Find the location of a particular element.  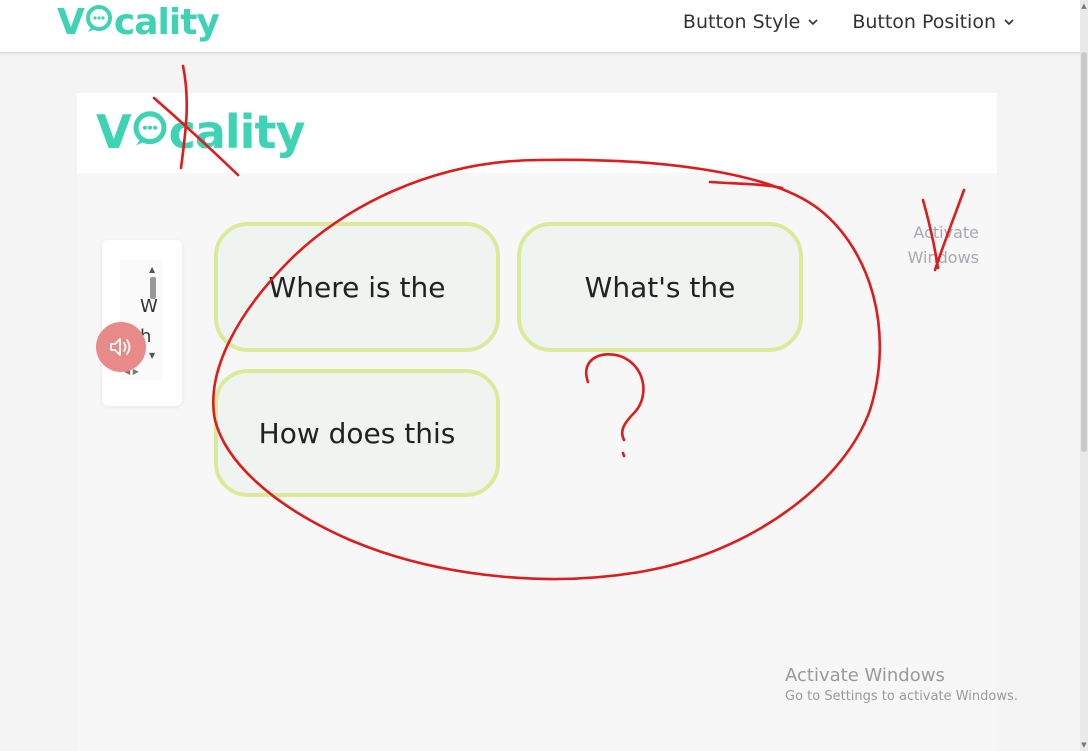

widget-scroll-thumb is located at coordinates (153, 288).